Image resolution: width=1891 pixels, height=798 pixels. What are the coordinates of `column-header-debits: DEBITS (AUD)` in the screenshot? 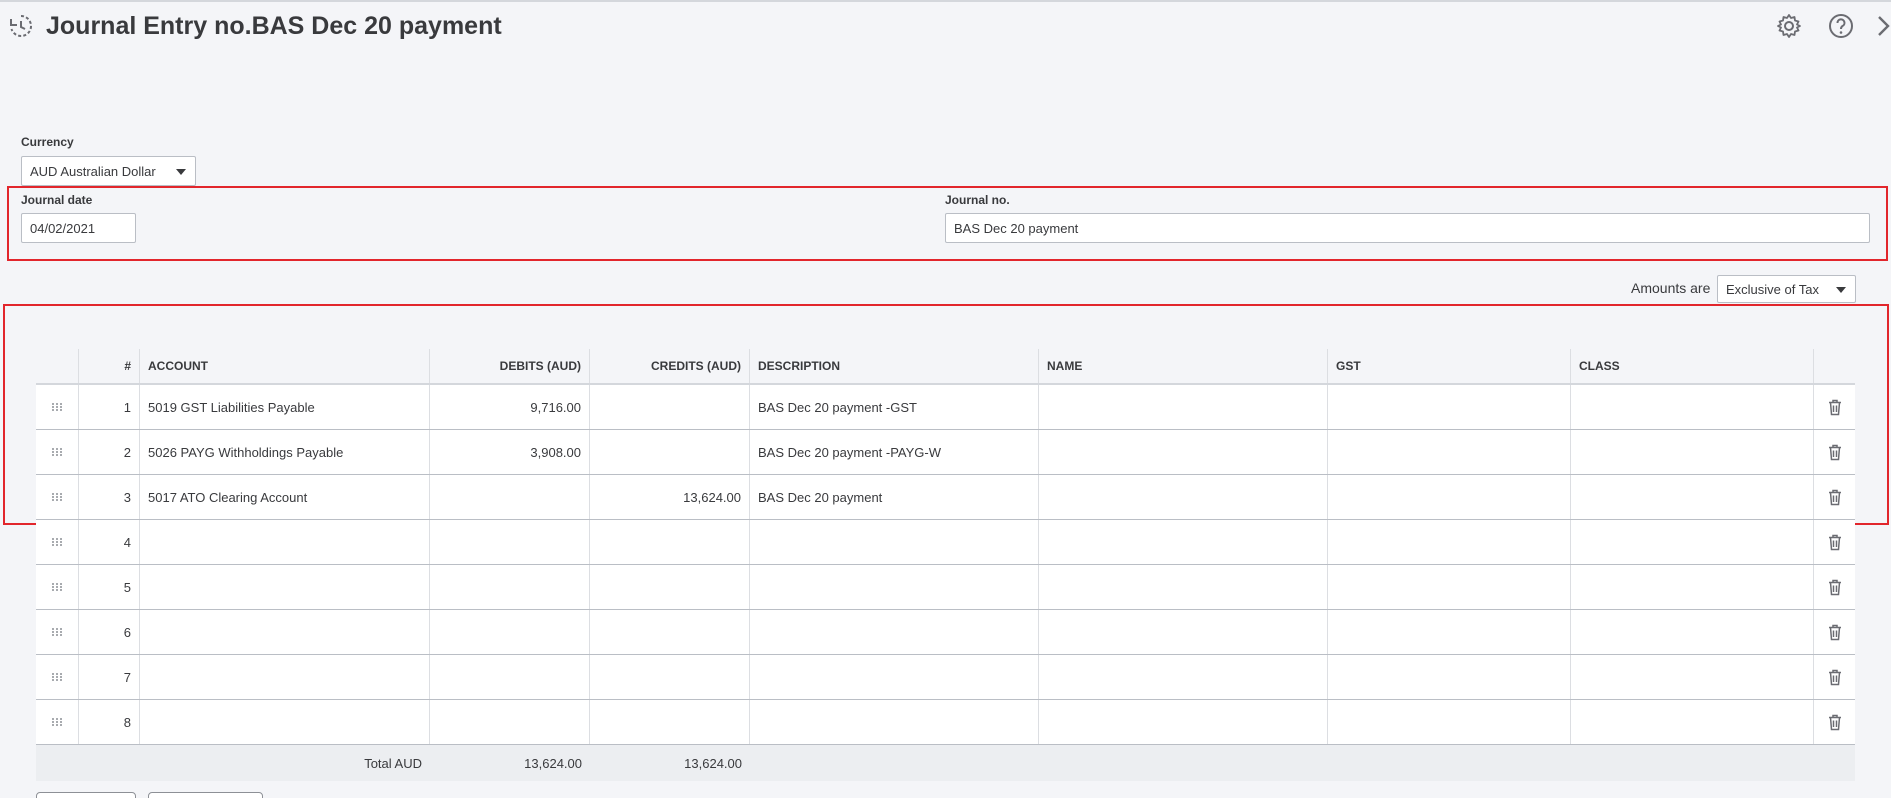 It's located at (510, 366).